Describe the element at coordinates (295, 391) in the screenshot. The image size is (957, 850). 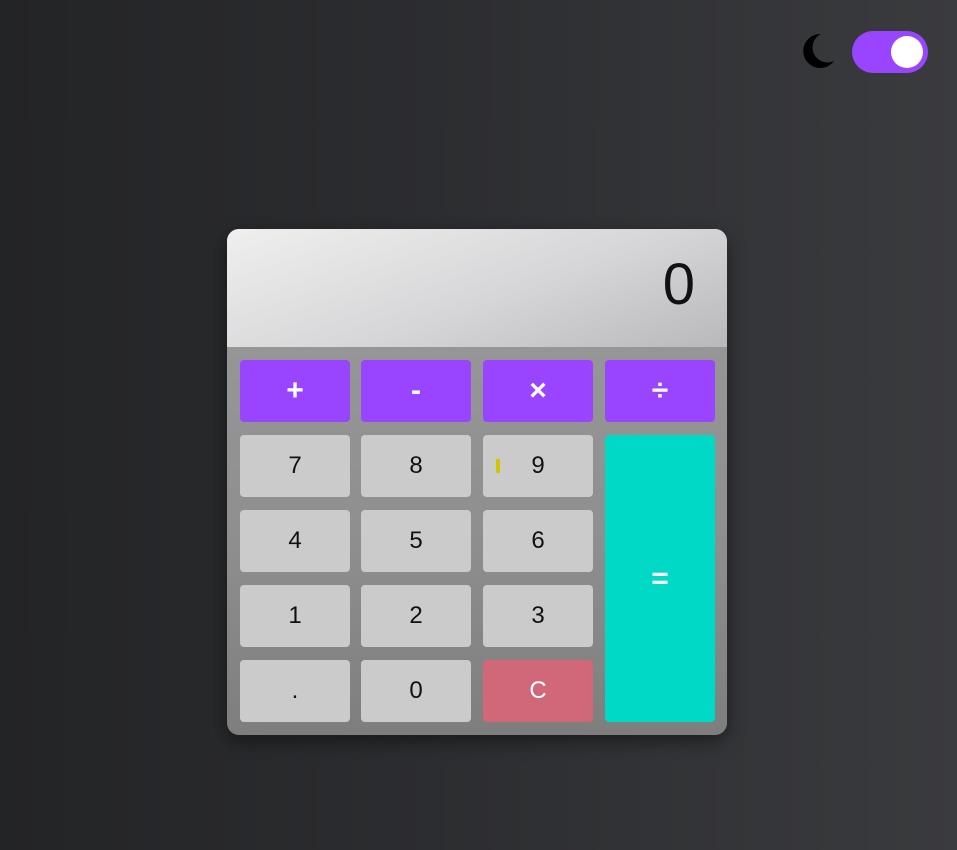
I see `add-button: +` at that location.